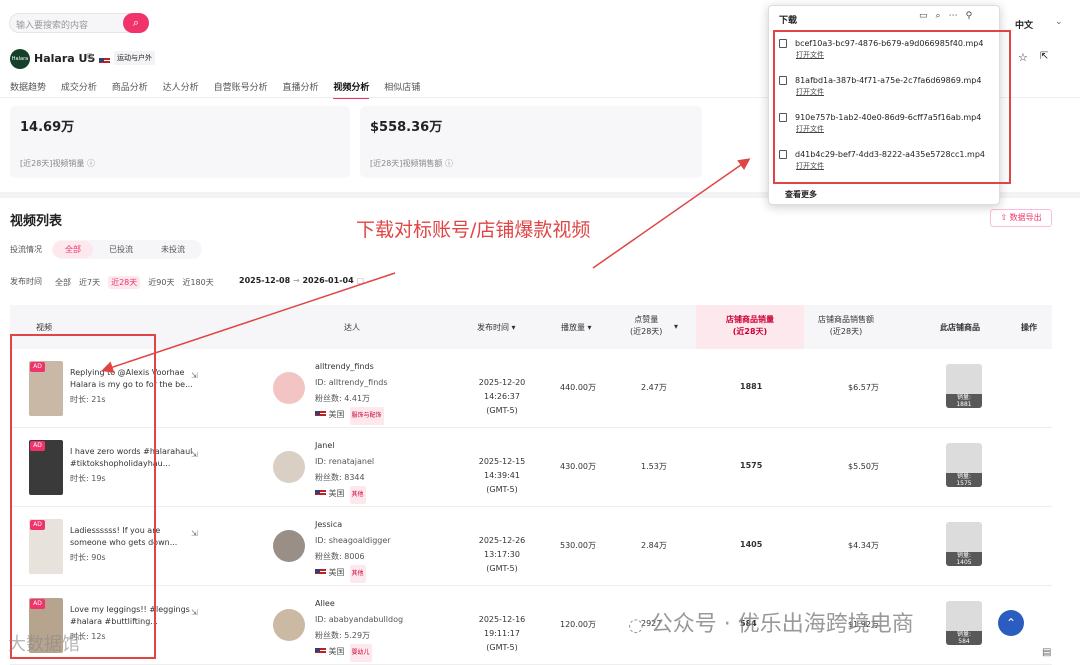  What do you see at coordinates (636, 625) in the screenshot?
I see `wechat-icon: ◌` at bounding box center [636, 625].